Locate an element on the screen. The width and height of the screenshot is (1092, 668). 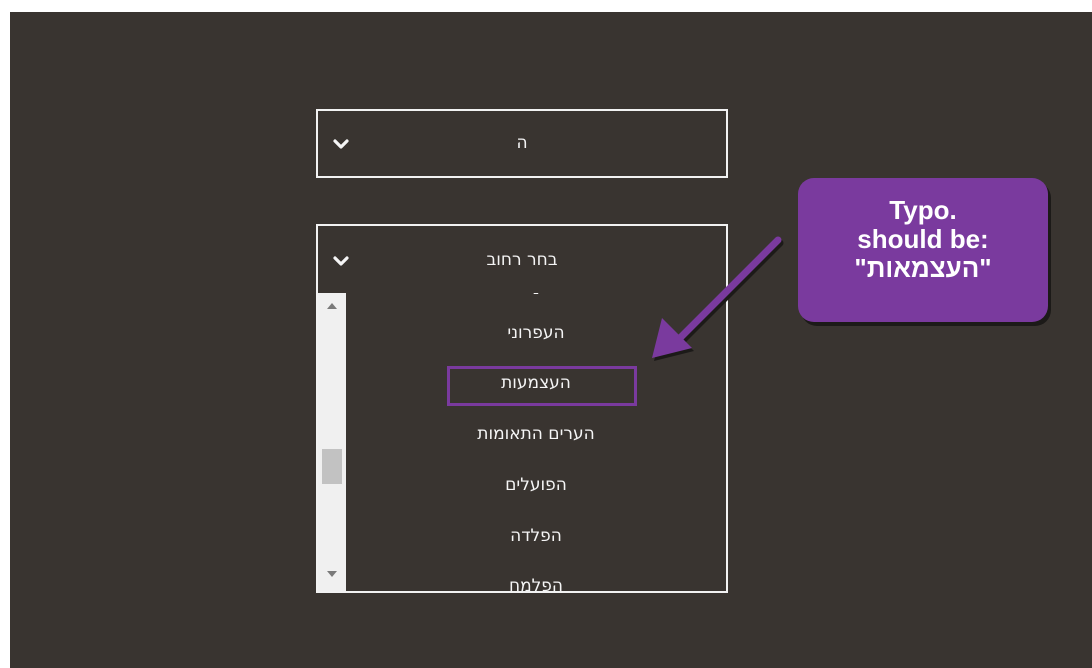
scroll-up-arrow-icon is located at coordinates (332, 306).